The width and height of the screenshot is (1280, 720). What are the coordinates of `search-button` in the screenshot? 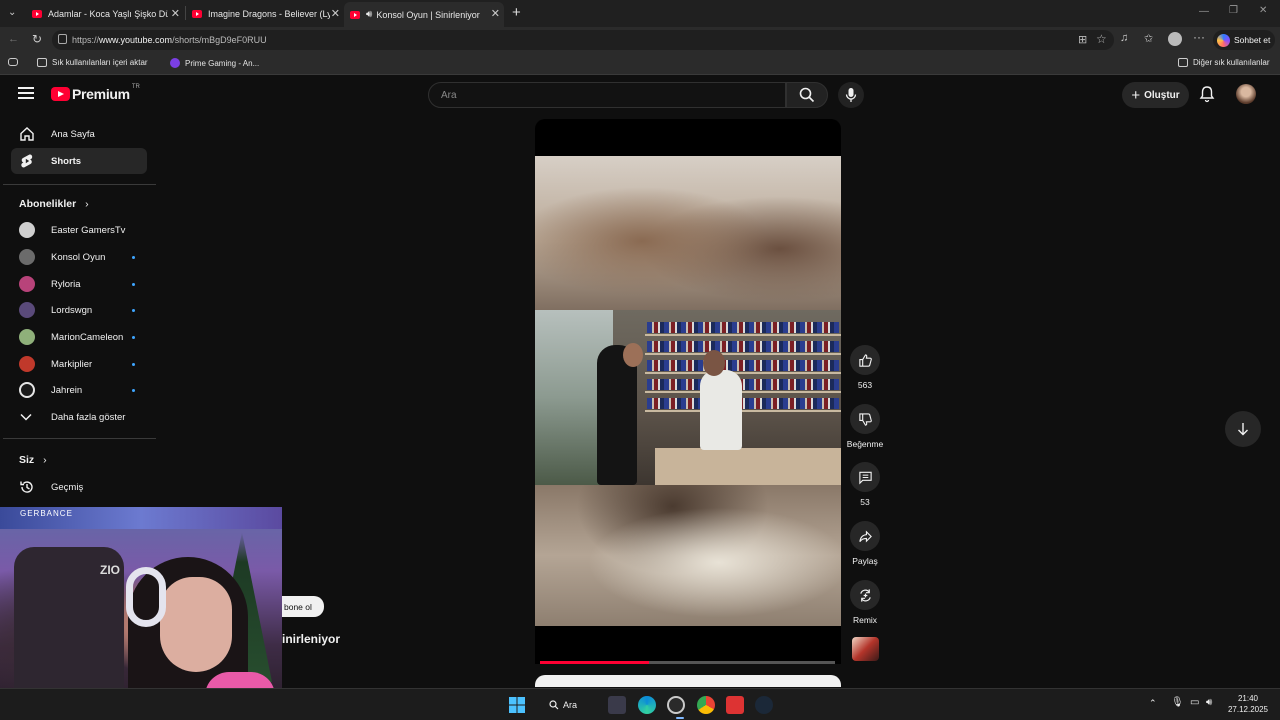 It's located at (807, 95).